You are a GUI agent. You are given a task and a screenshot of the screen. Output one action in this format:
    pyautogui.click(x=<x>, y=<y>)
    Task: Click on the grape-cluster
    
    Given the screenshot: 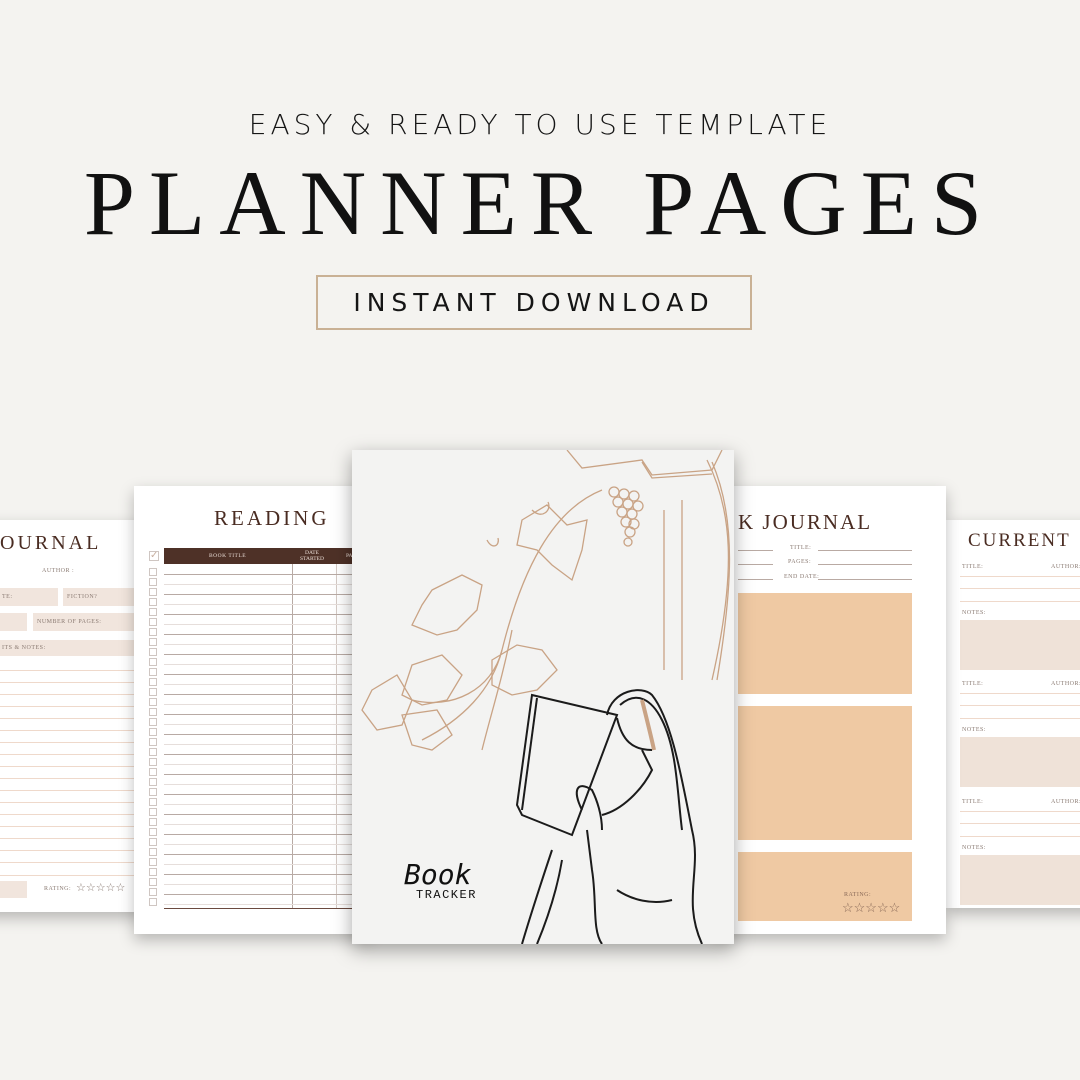 What is the action you would take?
    pyautogui.click(x=626, y=516)
    